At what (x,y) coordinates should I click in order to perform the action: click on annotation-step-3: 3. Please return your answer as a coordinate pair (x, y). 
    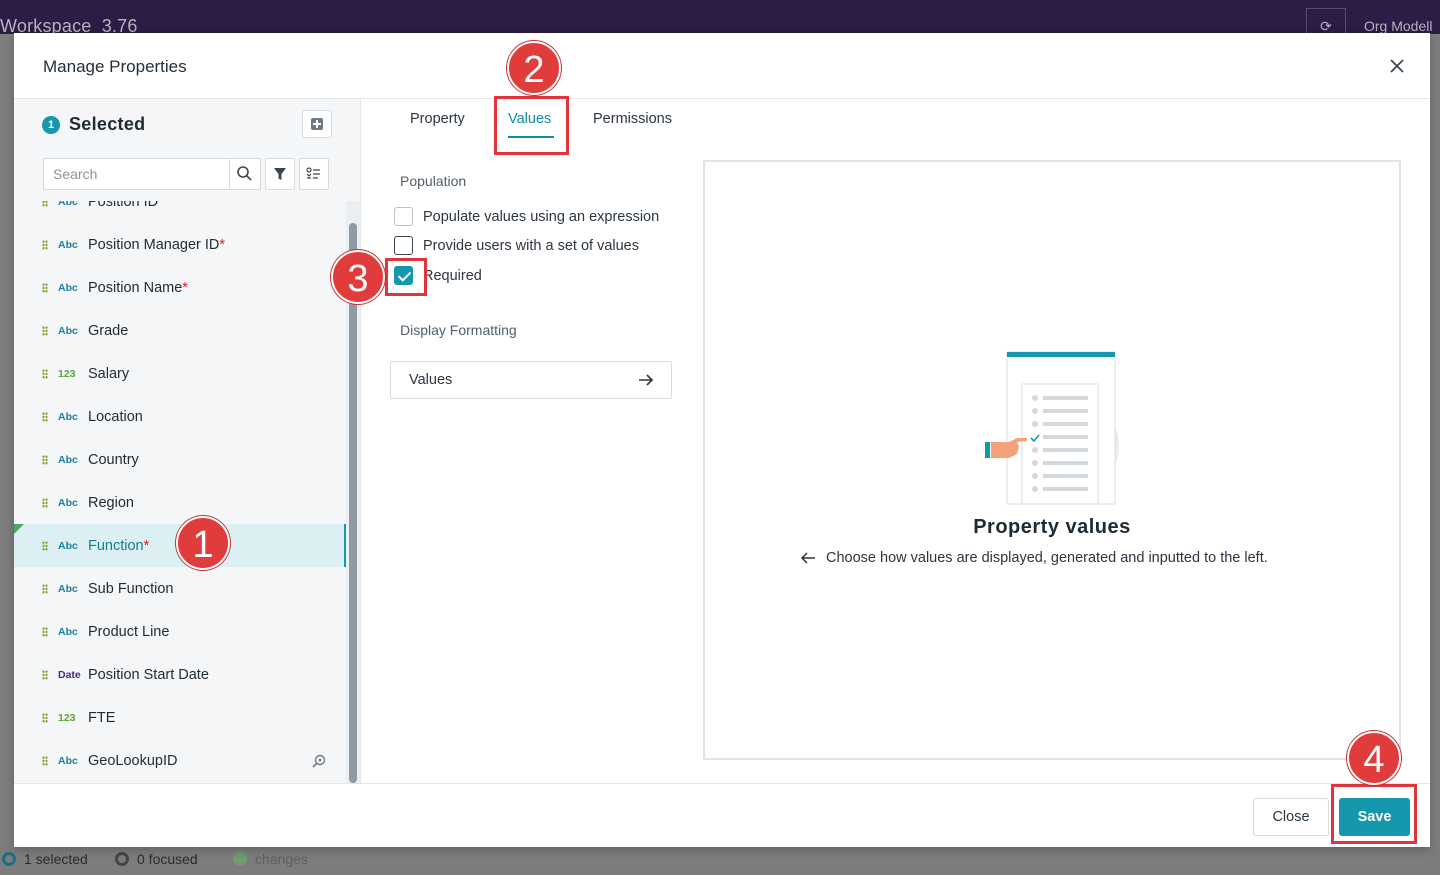
    Looking at the image, I should click on (358, 277).